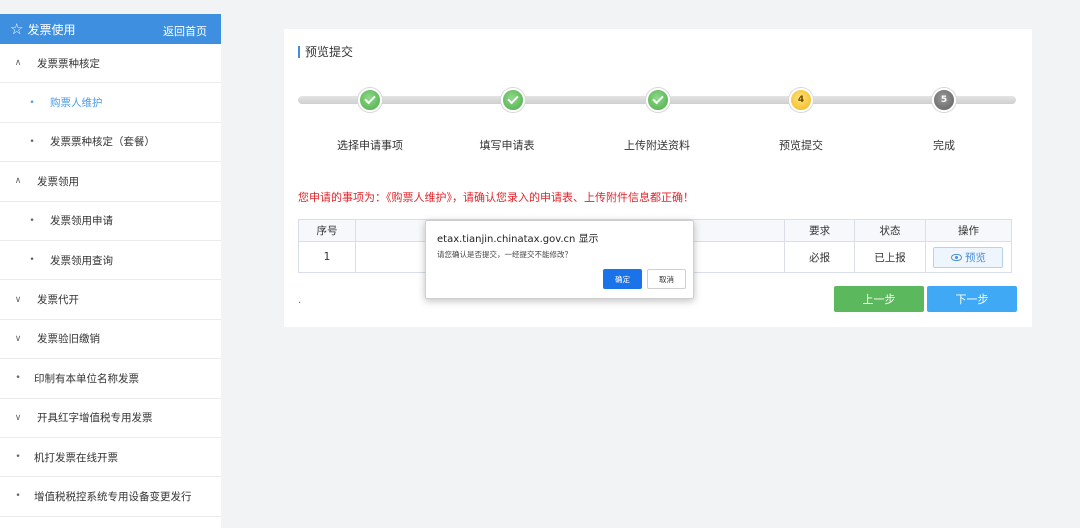 This screenshot has width=1080, height=528. I want to click on sidebar-item-label: 开具红字增值税专用发票, so click(95, 418).